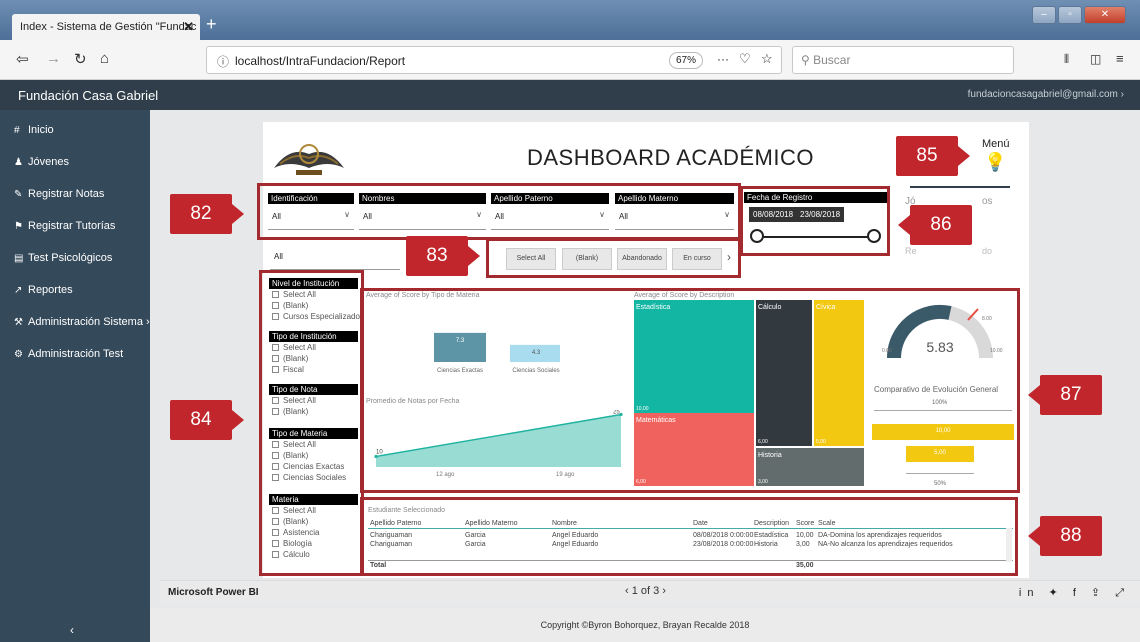 Image resolution: width=1140 pixels, height=642 pixels. Describe the element at coordinates (1095, 59) in the screenshot. I see `sidebar-toggle-icon: ◫` at that location.